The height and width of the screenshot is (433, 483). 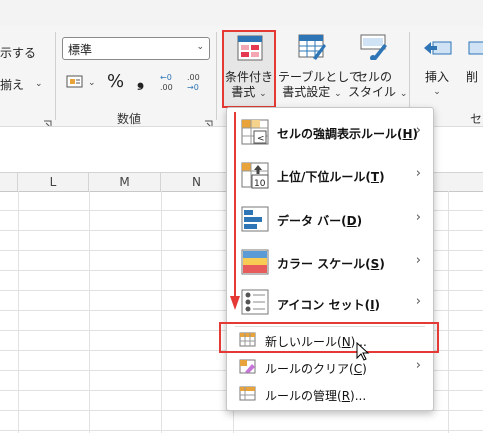 What do you see at coordinates (115, 81) in the screenshot?
I see `percent-style-button: %` at bounding box center [115, 81].